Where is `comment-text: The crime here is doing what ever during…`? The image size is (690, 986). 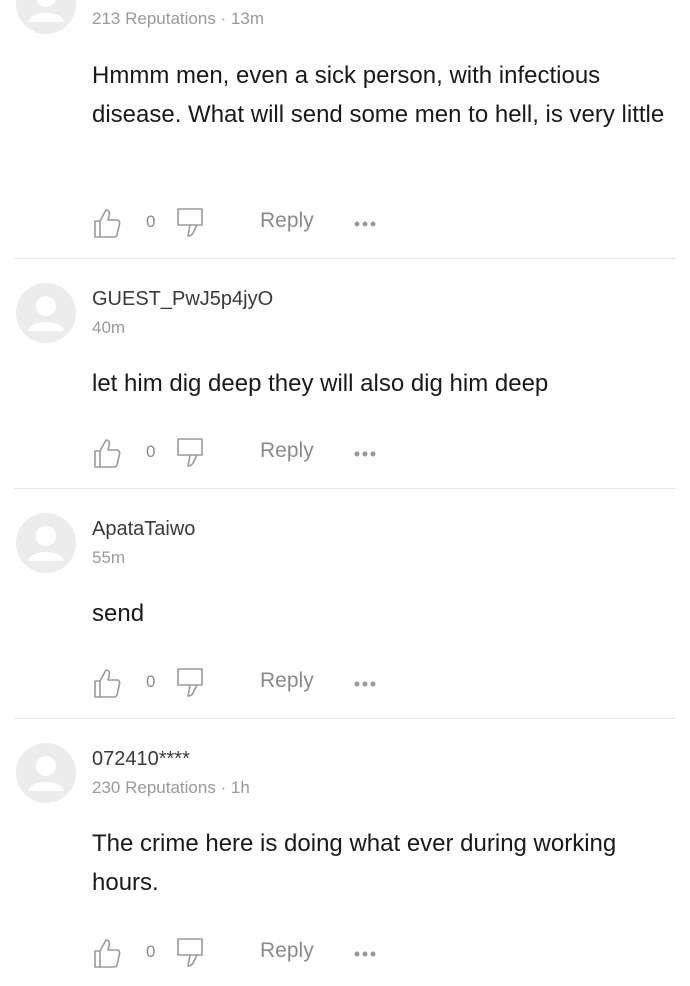
comment-text: The crime here is doing what ever during… is located at coordinates (354, 863).